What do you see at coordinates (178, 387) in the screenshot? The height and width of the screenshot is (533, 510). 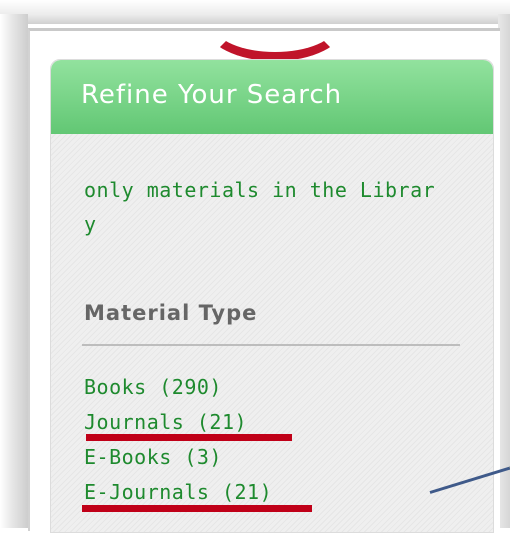 I see `facet-books: Books (290)` at bounding box center [178, 387].